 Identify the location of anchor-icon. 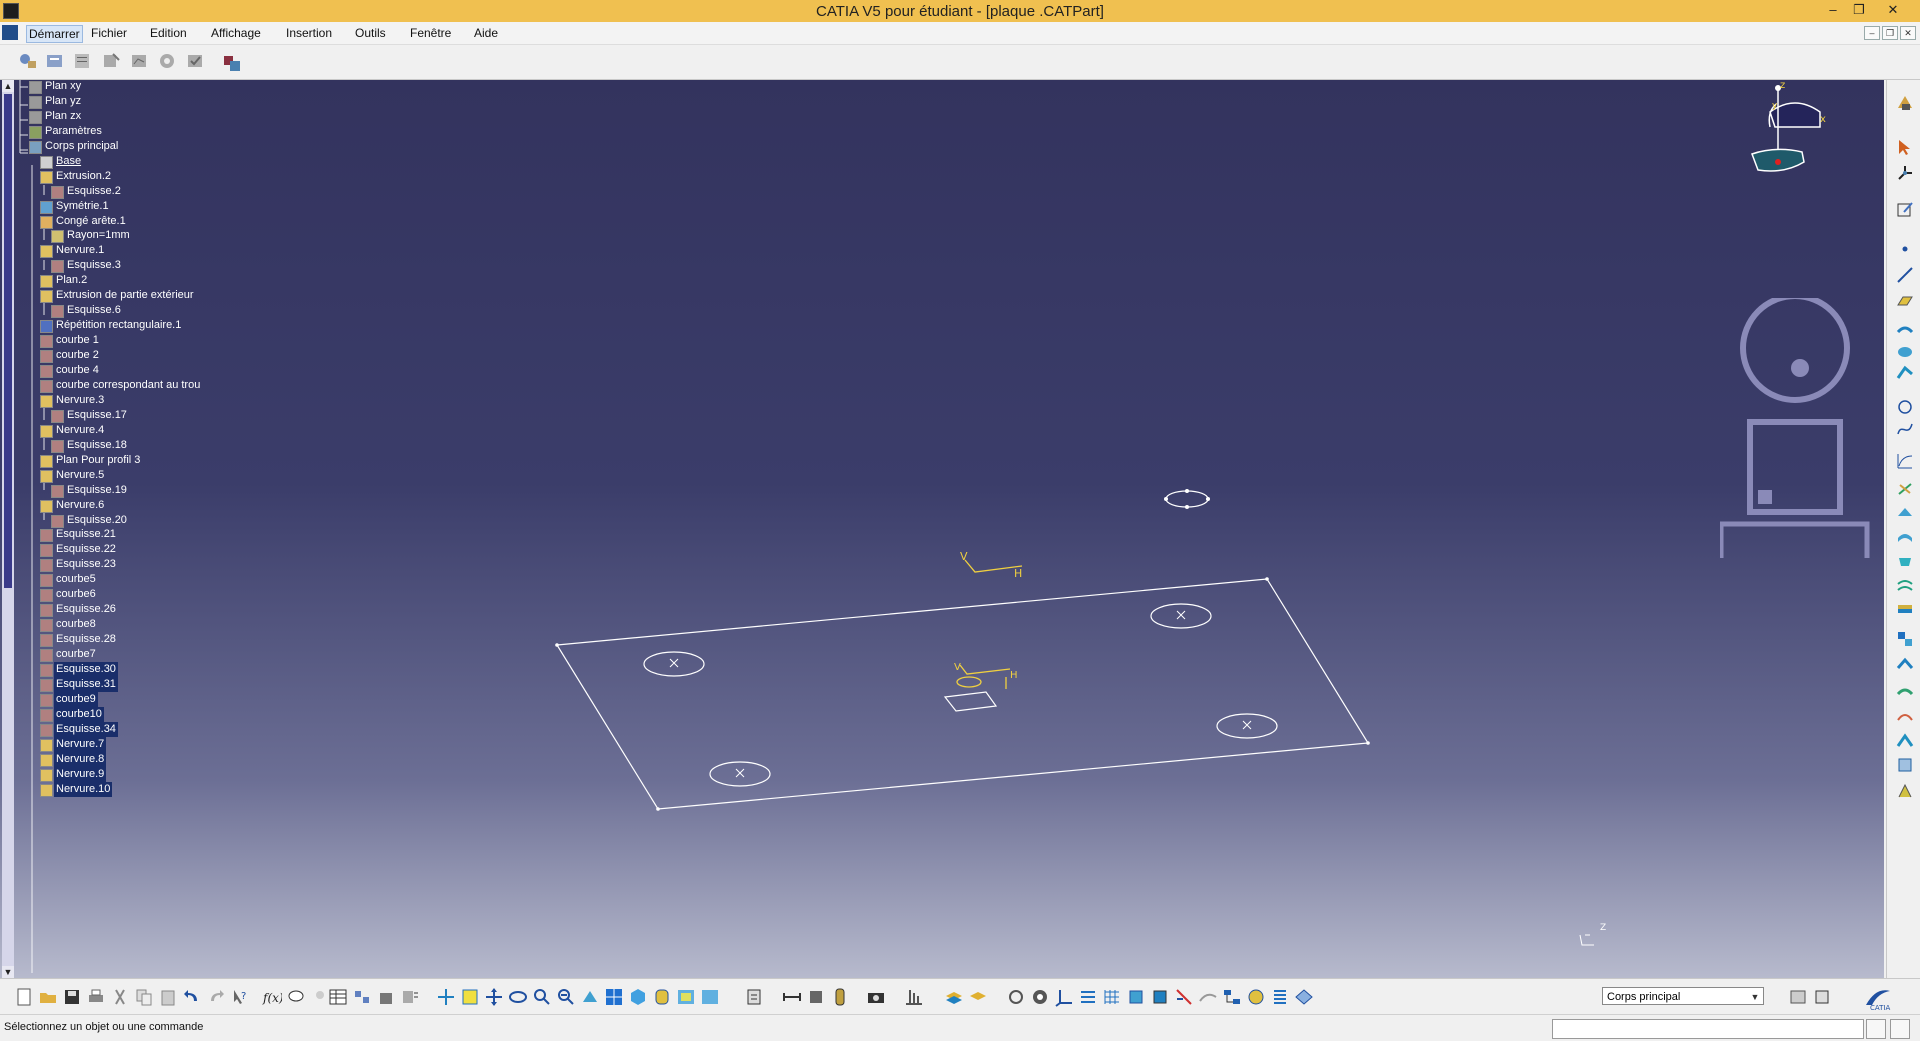
(816, 997).